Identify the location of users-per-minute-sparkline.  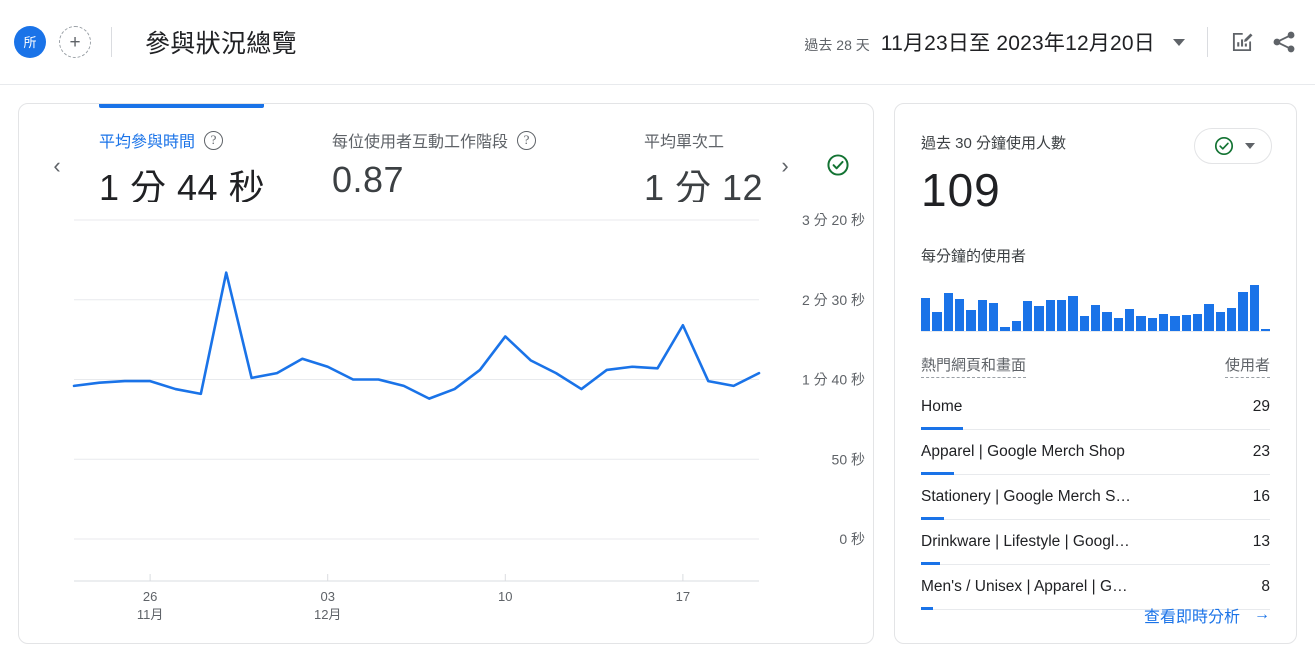
(1096, 306).